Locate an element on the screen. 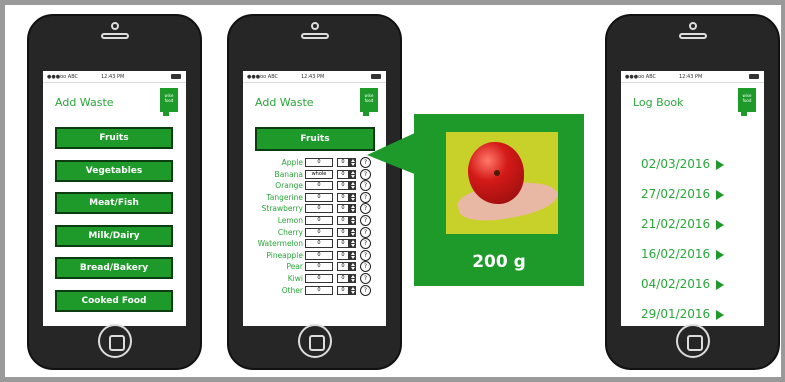  log-entry: 02/03/2016 is located at coordinates (701, 172).